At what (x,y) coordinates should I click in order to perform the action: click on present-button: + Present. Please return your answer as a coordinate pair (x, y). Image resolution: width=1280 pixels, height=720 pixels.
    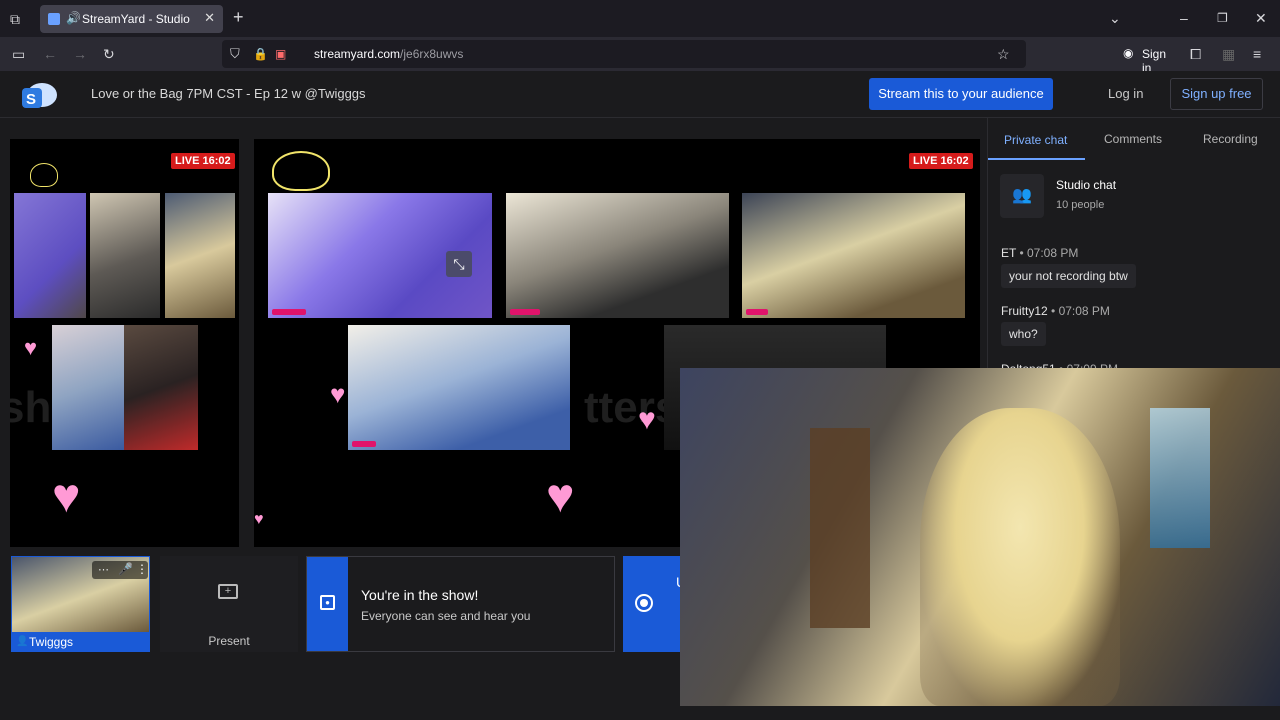
    Looking at the image, I should click on (229, 604).